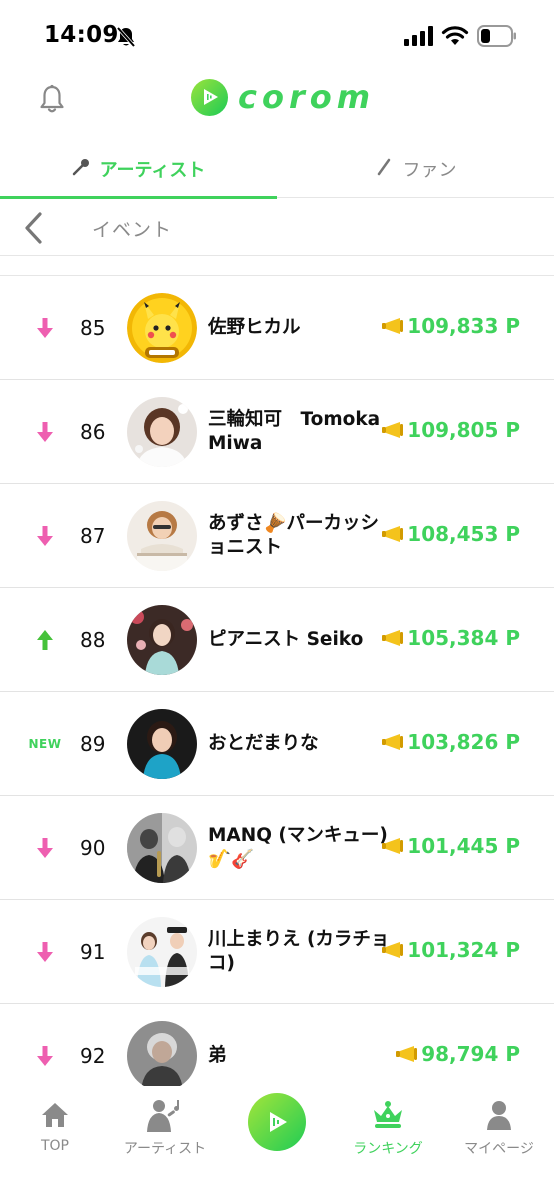 This screenshot has height=1199, width=554. Describe the element at coordinates (294, 431) in the screenshot. I see `artist-name: 三輪知可 Tomoka Miwa` at that location.